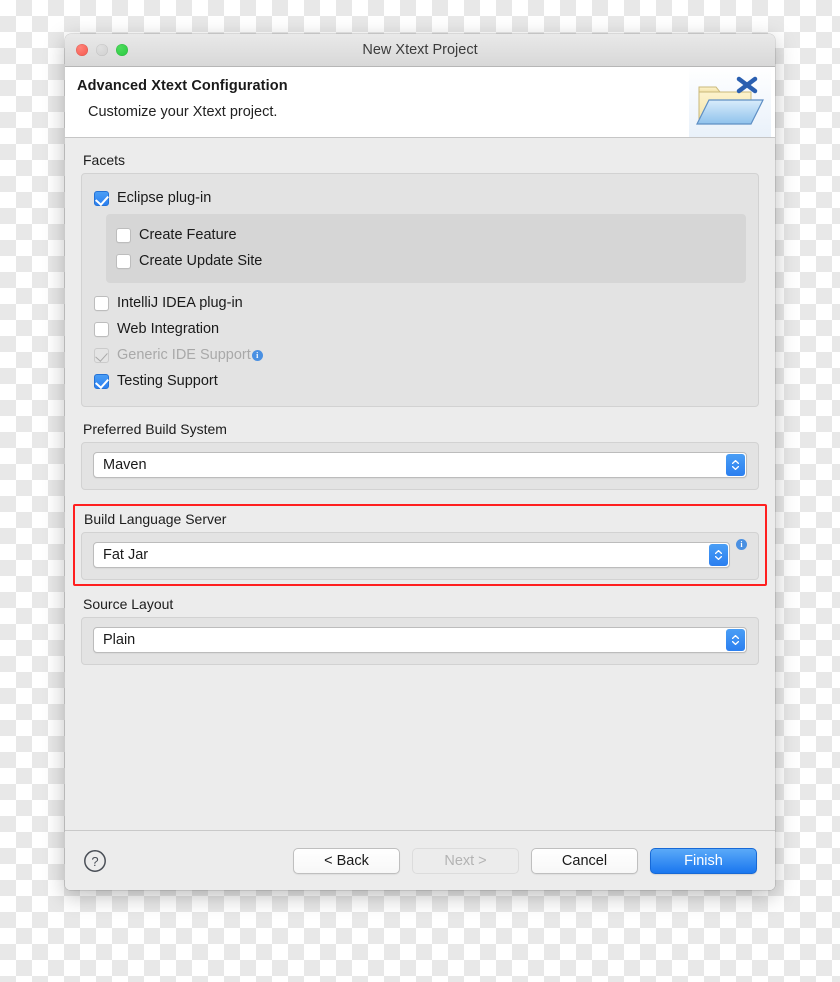 The width and height of the screenshot is (840, 982). I want to click on source-layout-select: Plain, so click(420, 640).